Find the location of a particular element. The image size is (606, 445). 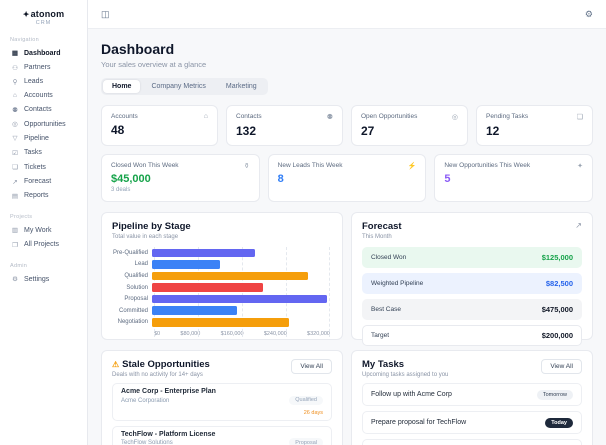

forecast-row: Target $200,000 is located at coordinates (472, 335).